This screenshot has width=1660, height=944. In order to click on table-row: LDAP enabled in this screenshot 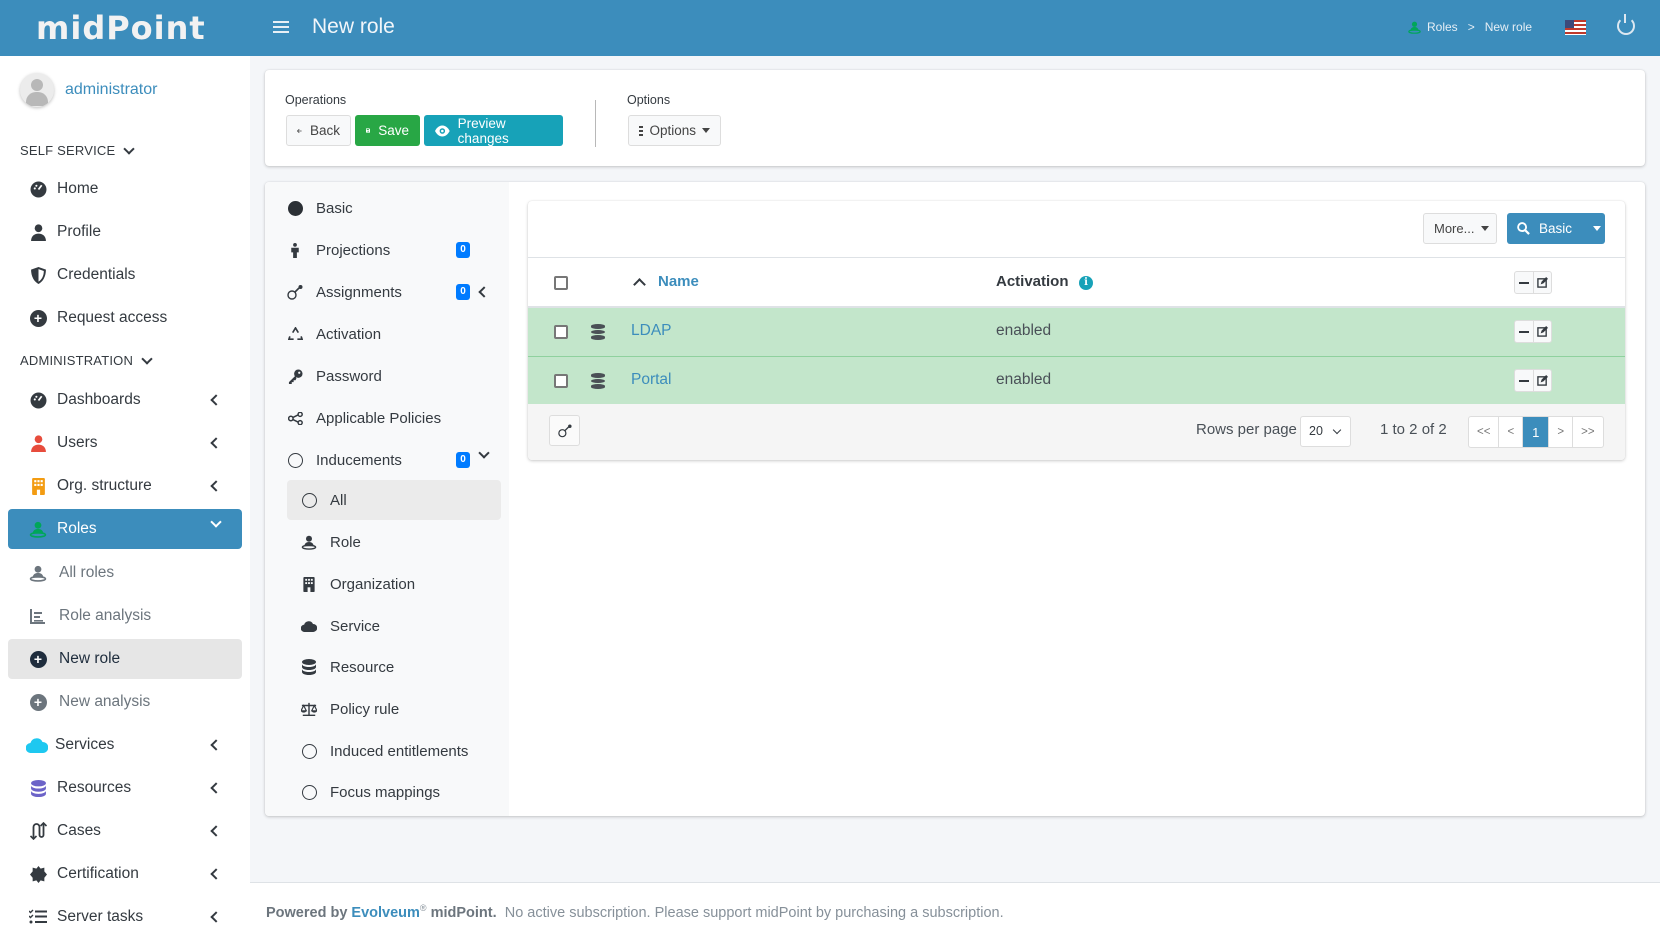, I will do `click(1076, 332)`.